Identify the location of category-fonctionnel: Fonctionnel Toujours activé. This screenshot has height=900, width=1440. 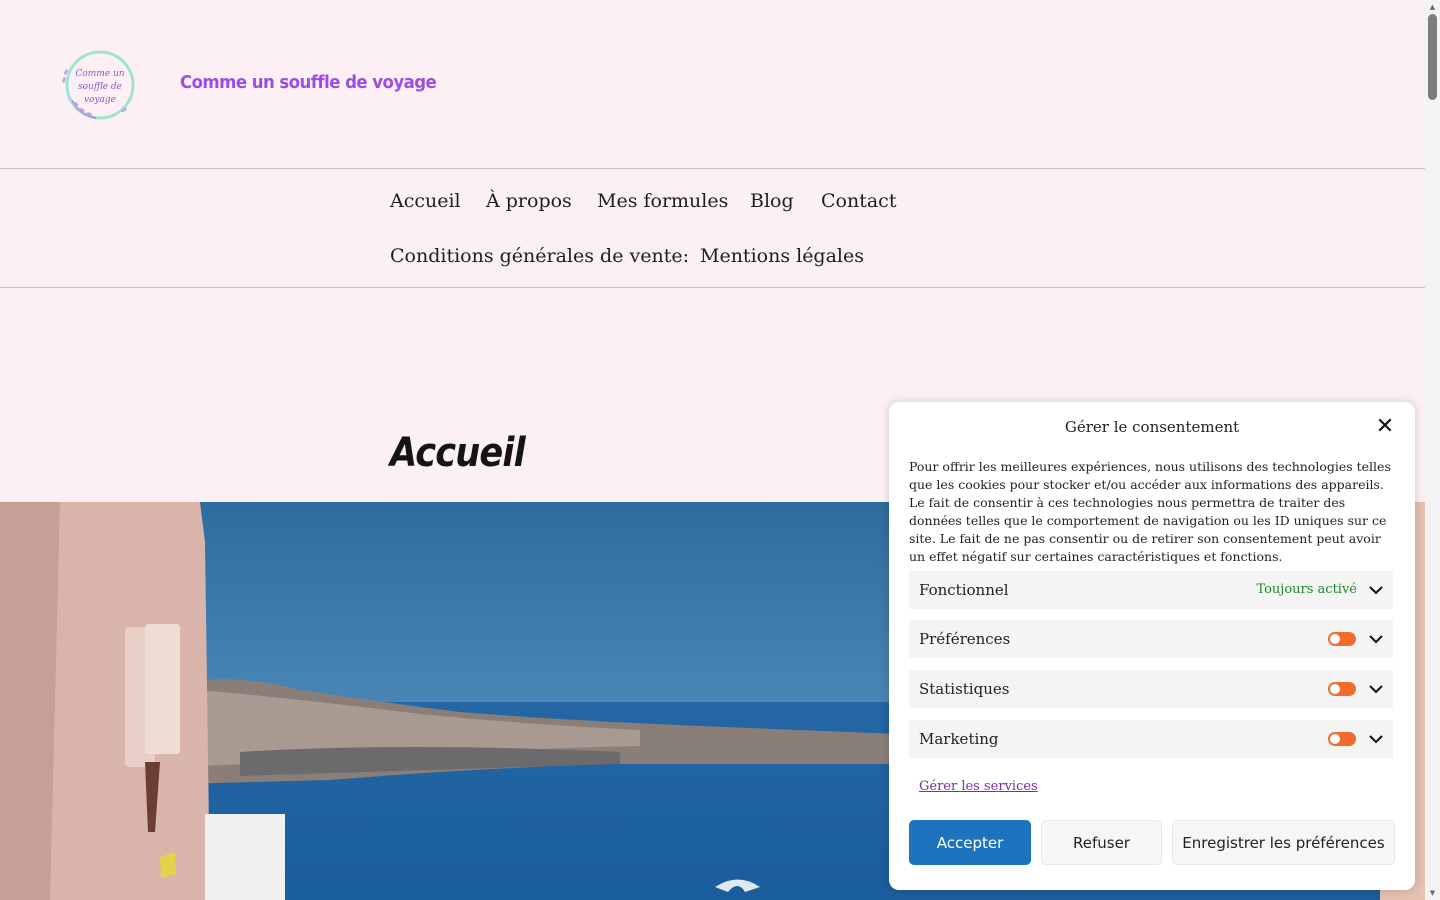
(1151, 590).